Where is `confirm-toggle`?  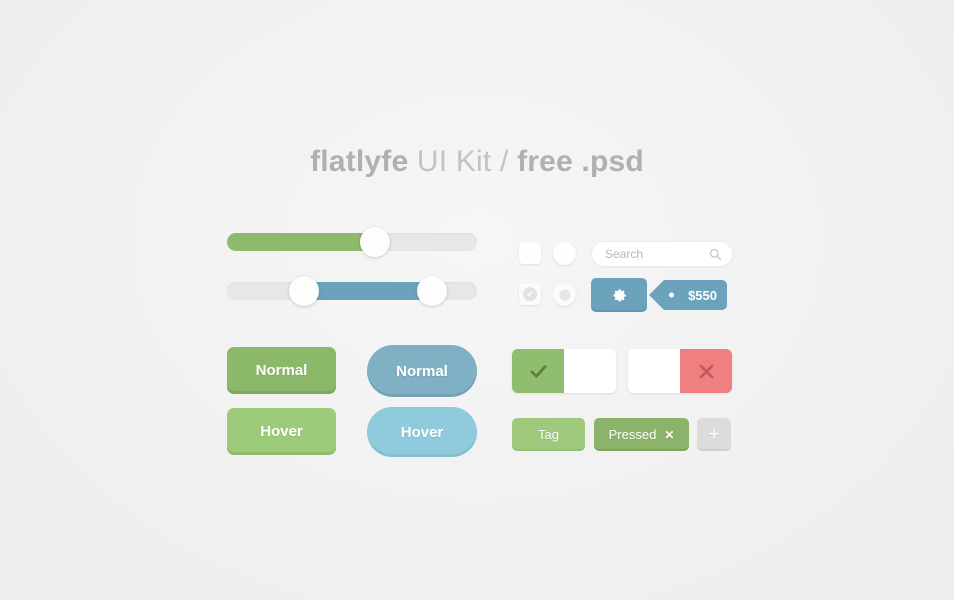
confirm-toggle is located at coordinates (564, 371).